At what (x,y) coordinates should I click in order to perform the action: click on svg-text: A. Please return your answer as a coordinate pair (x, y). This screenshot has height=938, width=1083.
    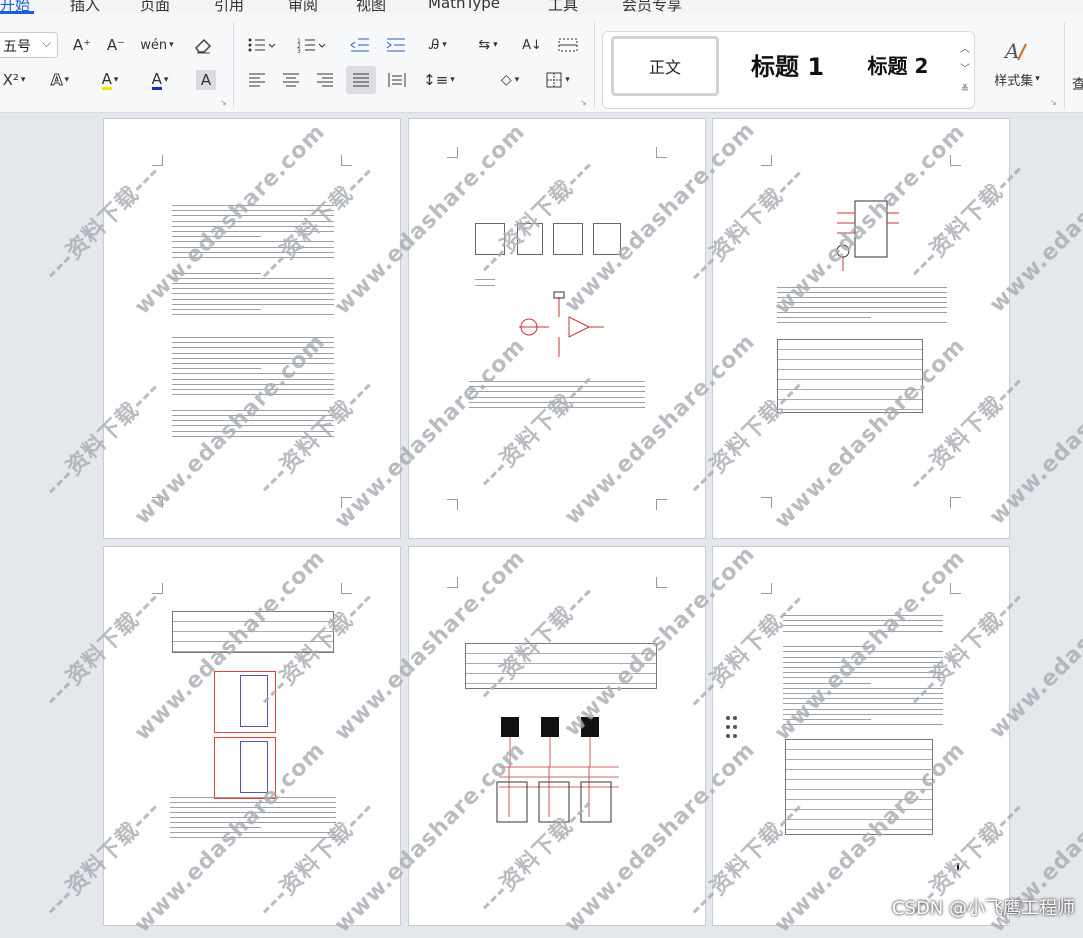
    Looking at the image, I should click on (1011, 51).